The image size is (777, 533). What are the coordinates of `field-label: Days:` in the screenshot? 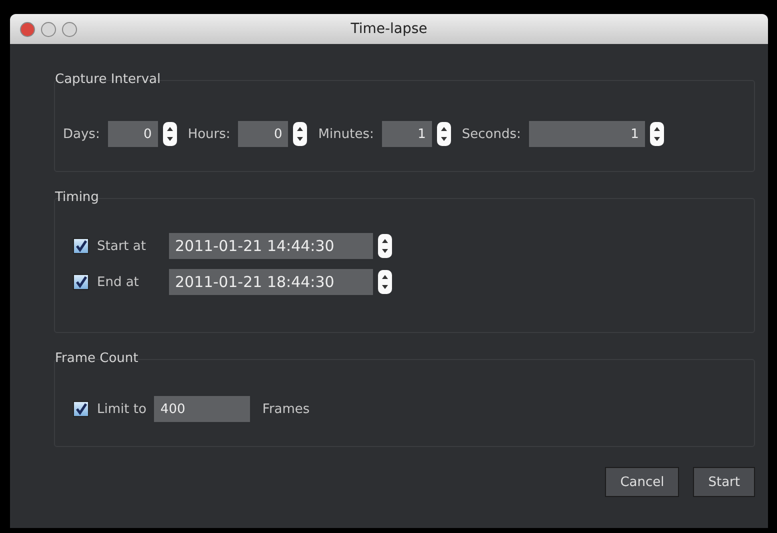 It's located at (81, 134).